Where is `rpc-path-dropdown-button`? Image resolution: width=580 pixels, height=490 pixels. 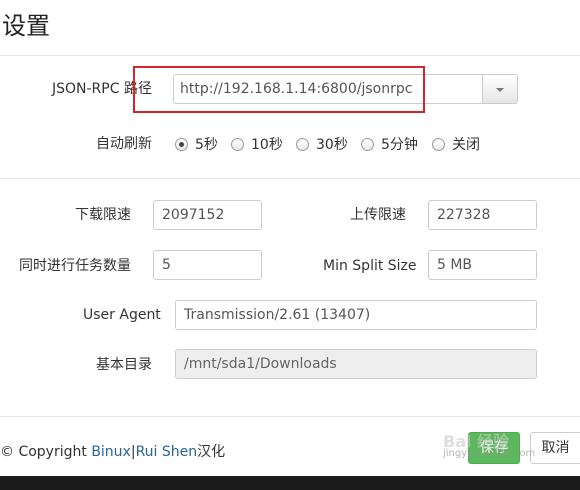 rpc-path-dropdown-button is located at coordinates (500, 89).